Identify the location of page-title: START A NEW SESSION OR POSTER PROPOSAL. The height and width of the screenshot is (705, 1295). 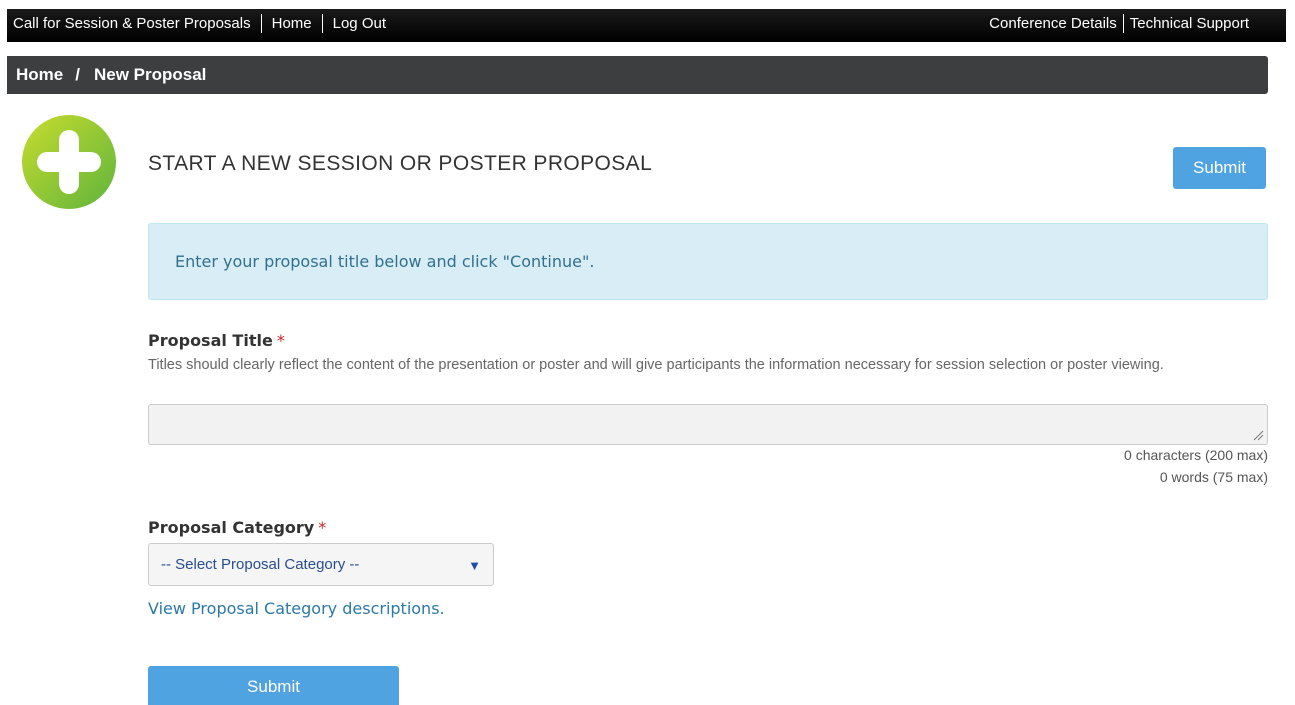
(400, 163).